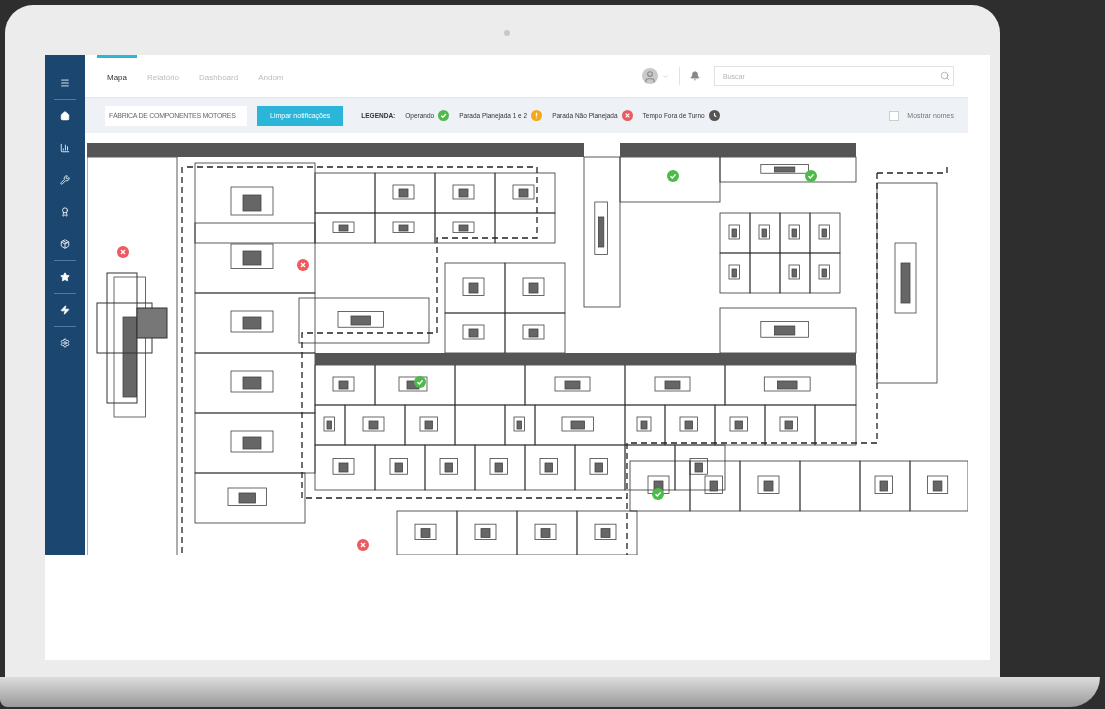 This screenshot has height=709, width=1105. What do you see at coordinates (894, 115) in the screenshot?
I see `show-names-checkbox` at bounding box center [894, 115].